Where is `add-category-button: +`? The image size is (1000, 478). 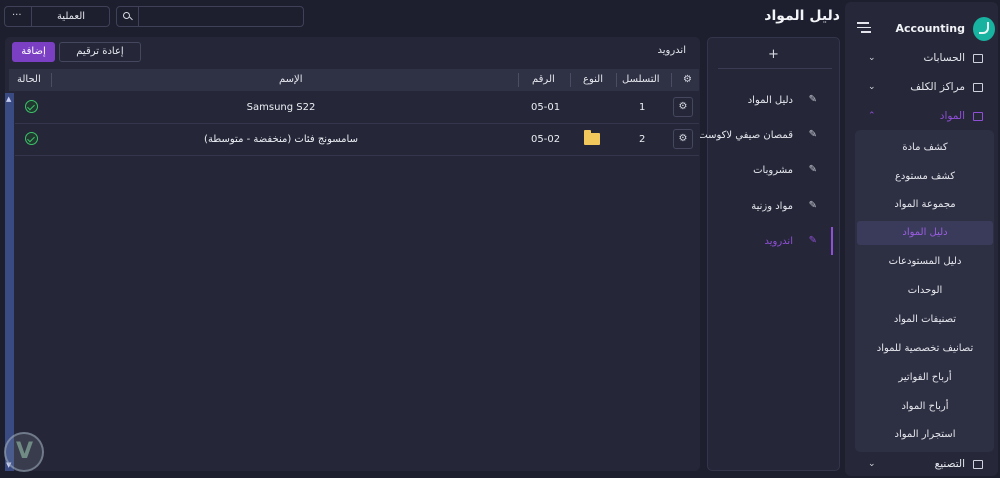
add-category-button: + is located at coordinates (773, 54).